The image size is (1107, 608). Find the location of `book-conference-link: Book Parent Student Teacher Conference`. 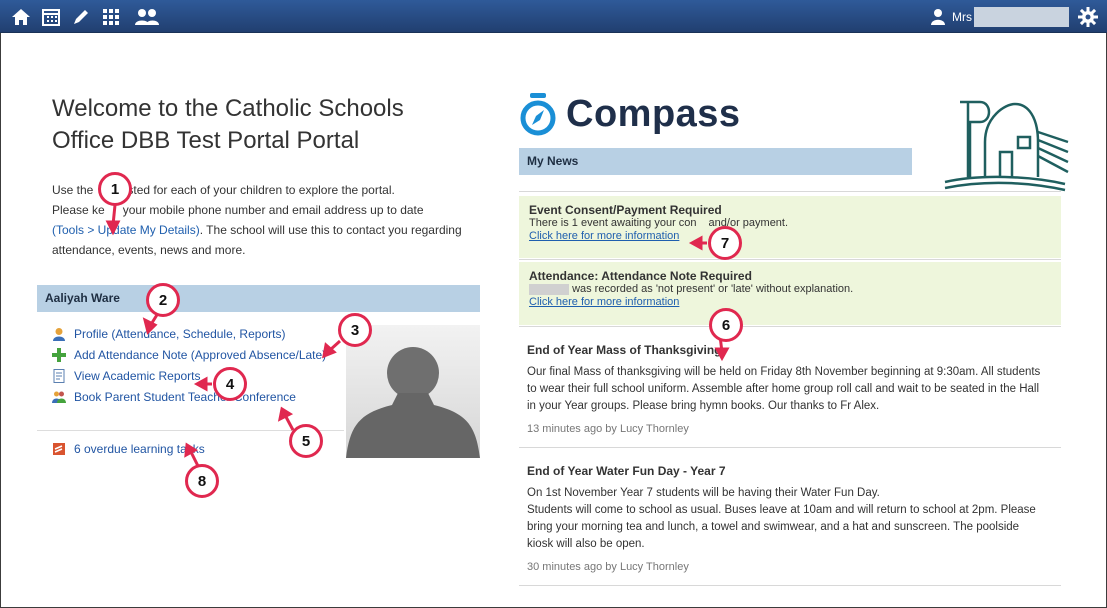

book-conference-link: Book Parent Student Teacher Conference is located at coordinates (197, 396).